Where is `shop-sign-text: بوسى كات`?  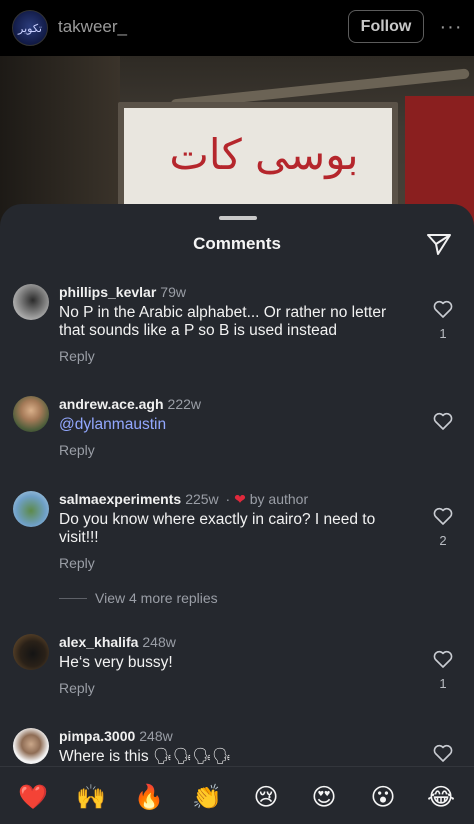 shop-sign-text: بوسى كات is located at coordinates (264, 154).